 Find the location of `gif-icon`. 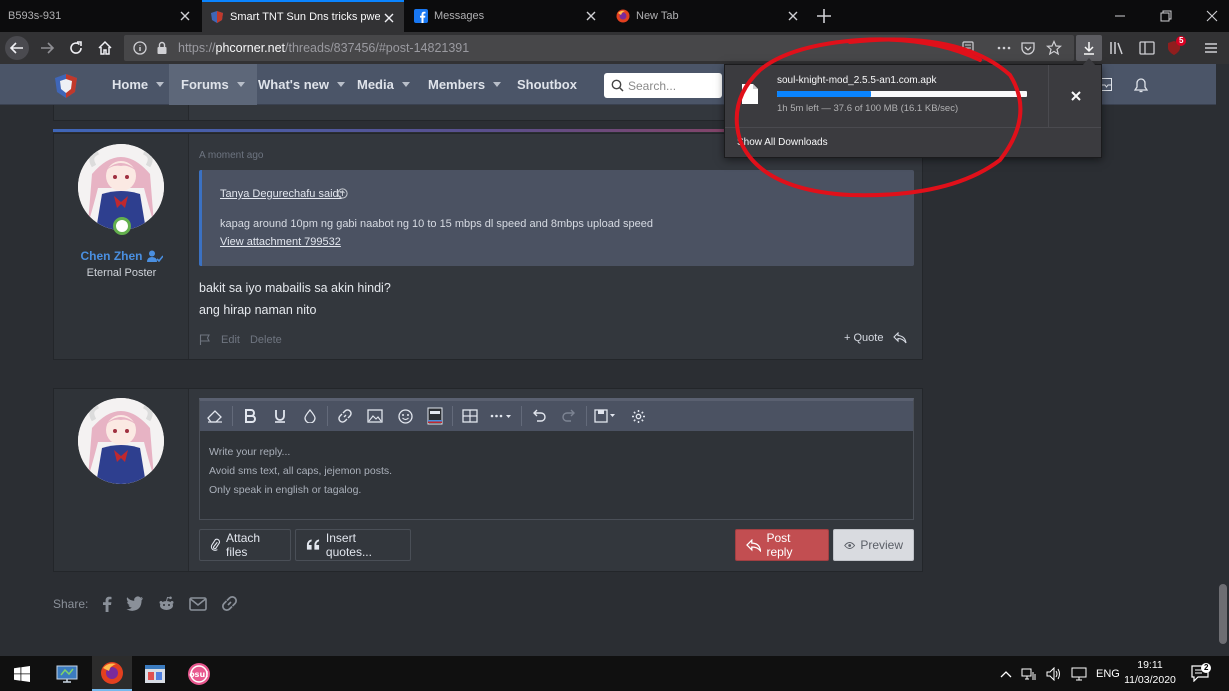

gif-icon is located at coordinates (435, 416).